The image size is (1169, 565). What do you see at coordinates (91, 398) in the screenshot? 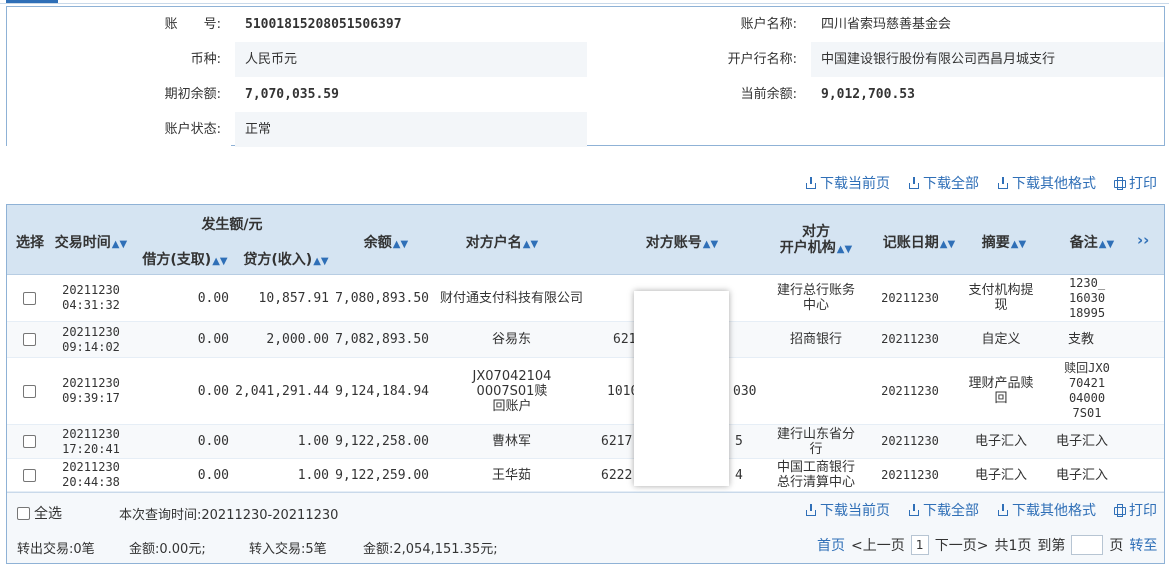
I see `row-time-text: 09:39:17` at bounding box center [91, 398].